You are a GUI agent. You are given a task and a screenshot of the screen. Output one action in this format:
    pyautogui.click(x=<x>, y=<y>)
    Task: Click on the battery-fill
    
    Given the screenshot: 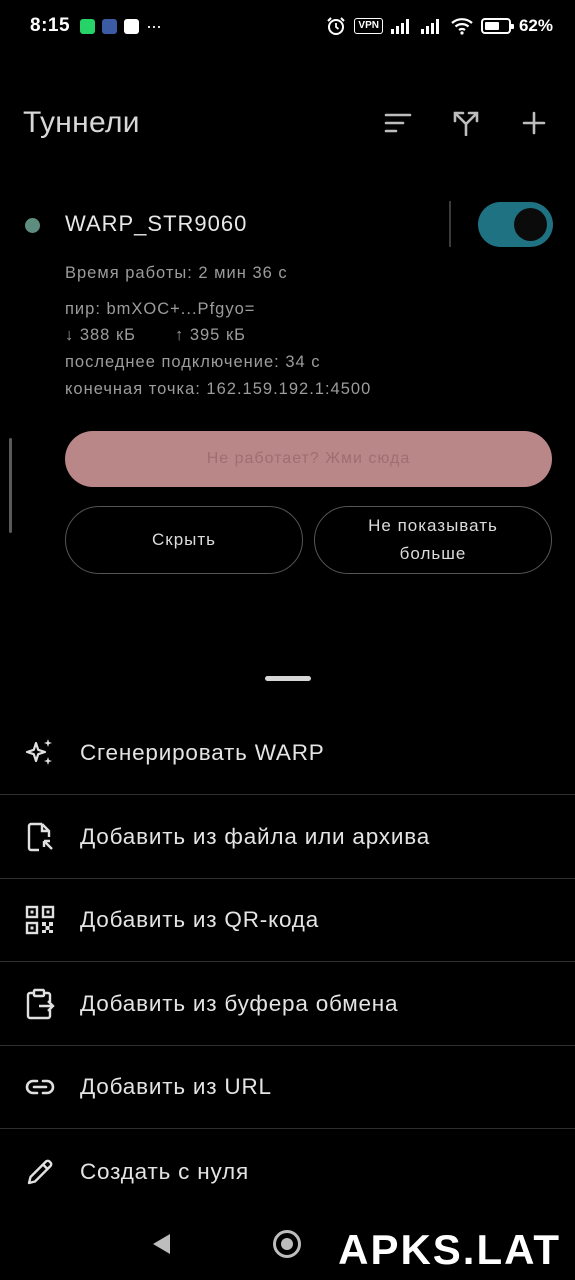 What is the action you would take?
    pyautogui.click(x=491, y=26)
    